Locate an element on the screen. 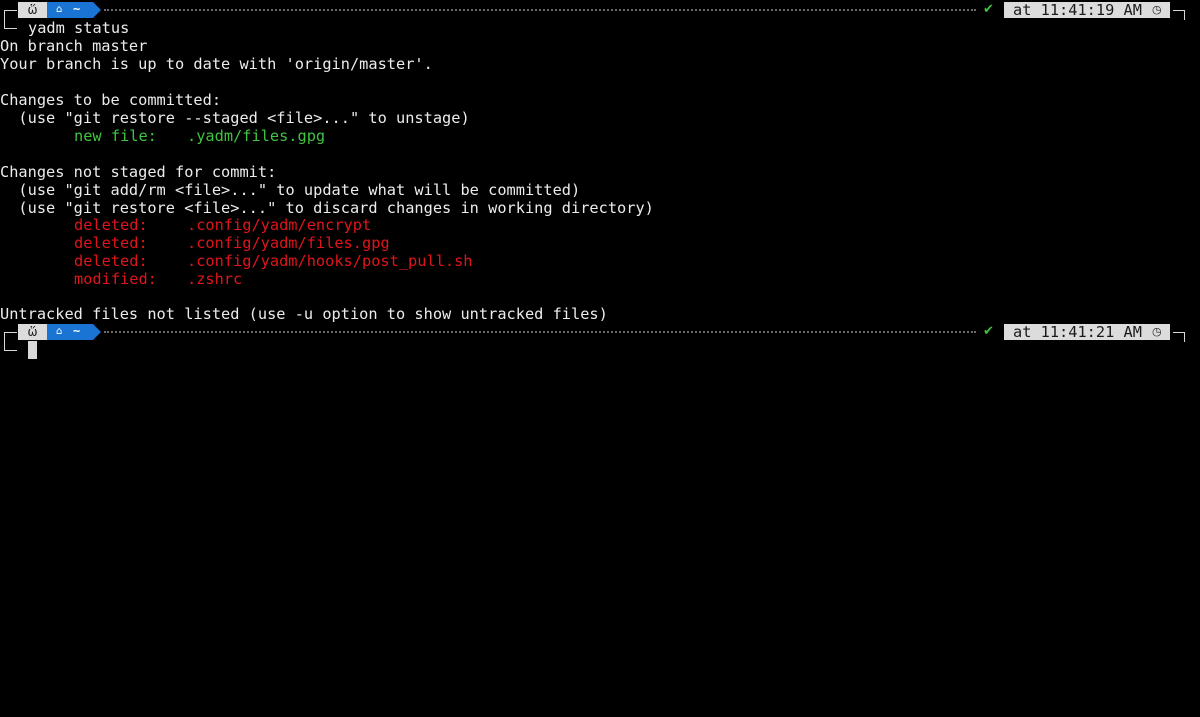 The height and width of the screenshot is (717, 1200). file-path: .zshrc is located at coordinates (215, 279).